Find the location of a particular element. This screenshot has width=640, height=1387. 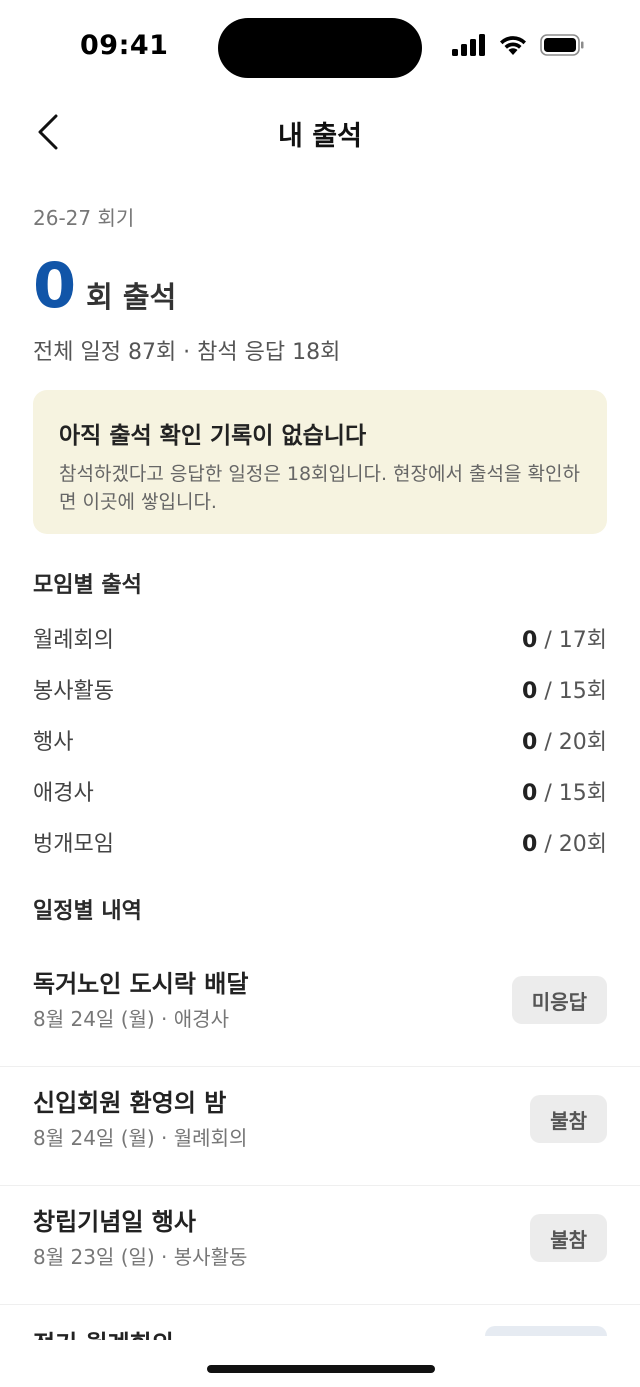

event-status-badge-partial is located at coordinates (546, 1331).